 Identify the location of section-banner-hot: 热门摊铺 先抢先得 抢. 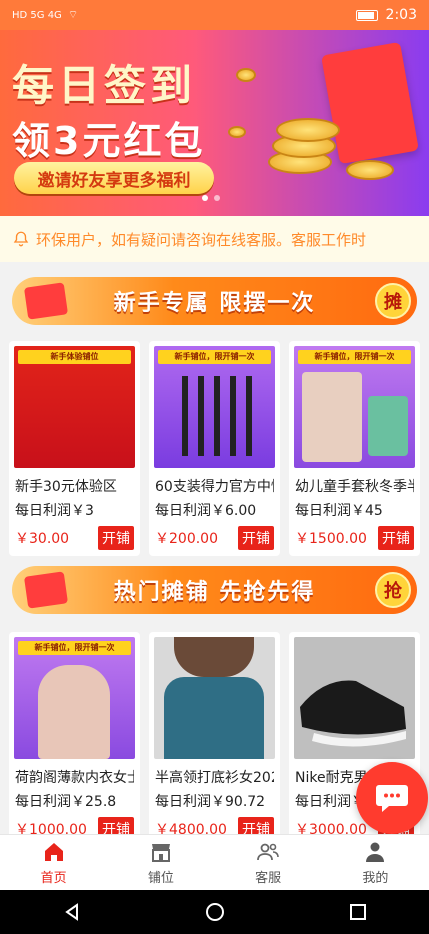
(214, 590).